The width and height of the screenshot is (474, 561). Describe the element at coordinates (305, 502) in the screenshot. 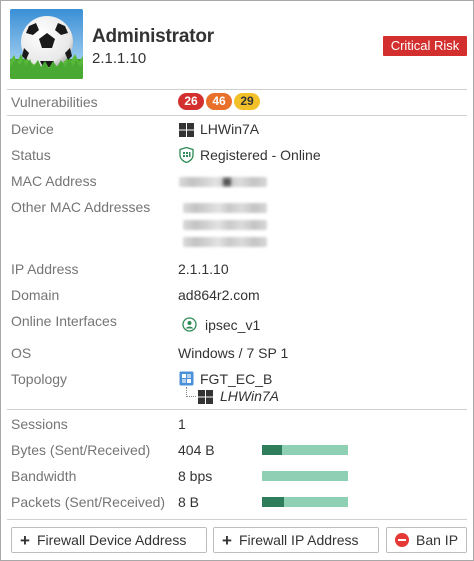

I see `packets-bar` at that location.